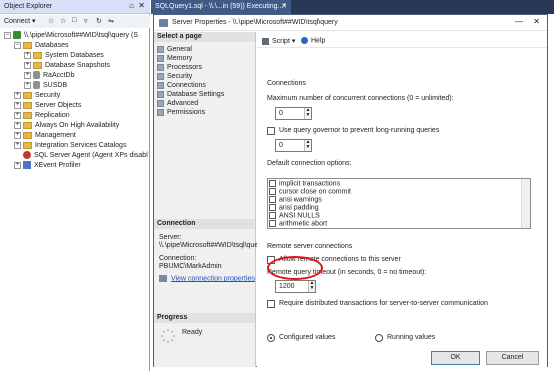 This screenshot has width=554, height=371. What do you see at coordinates (75, 7) in the screenshot?
I see `object-explorer-titlebar: Object Explorer ⌂ ✕` at bounding box center [75, 7].